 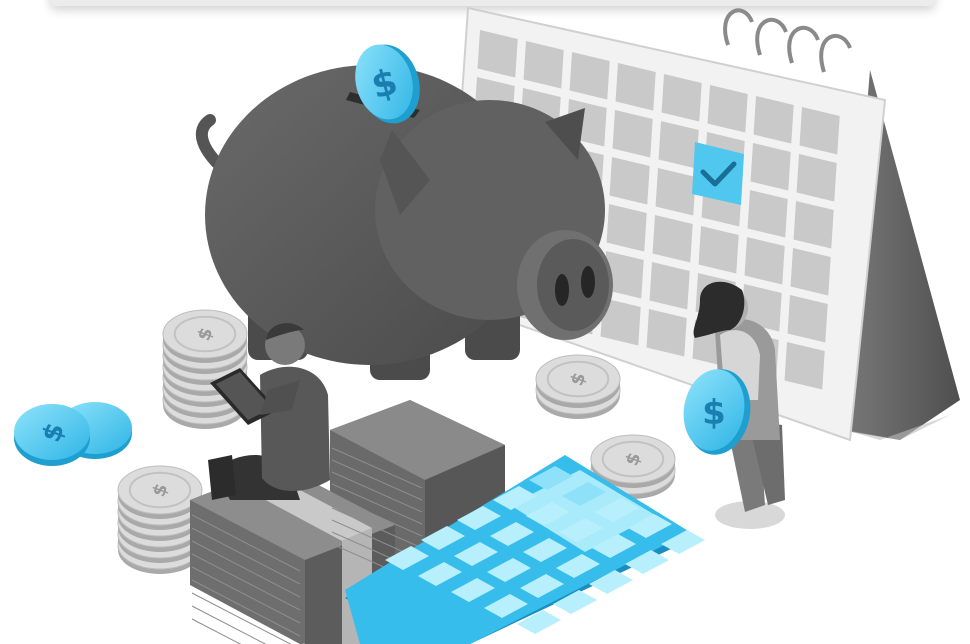 I want to click on coin-stack-middle: $, so click(x=578, y=386).